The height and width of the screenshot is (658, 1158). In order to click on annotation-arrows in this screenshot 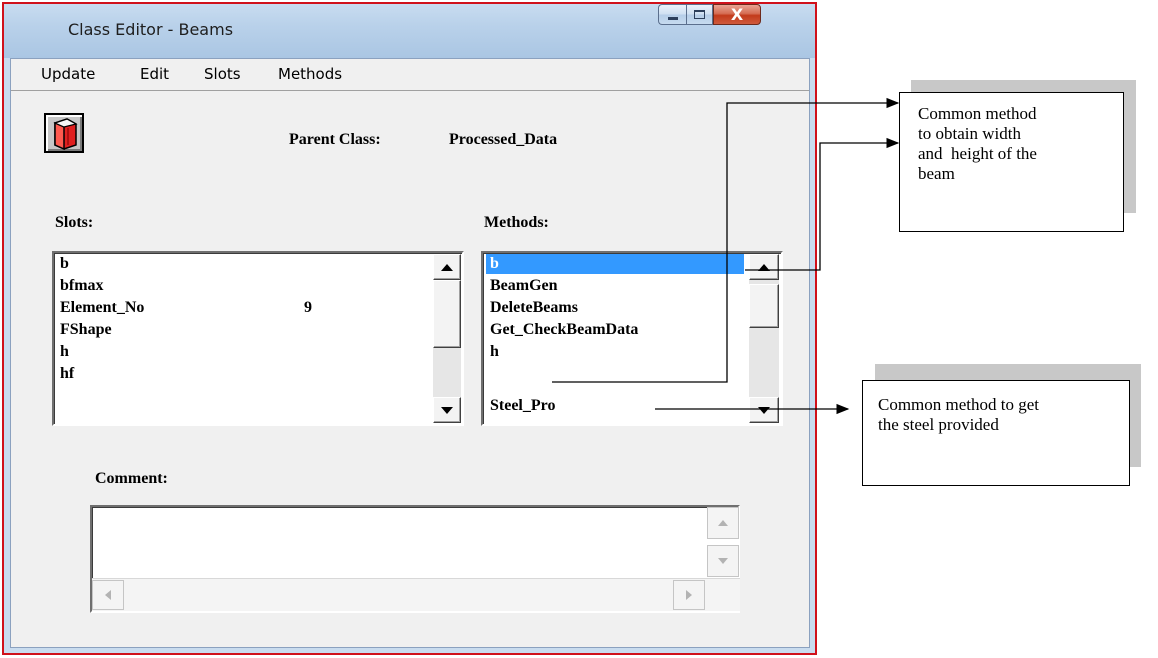, I will do `click(726, 256)`.